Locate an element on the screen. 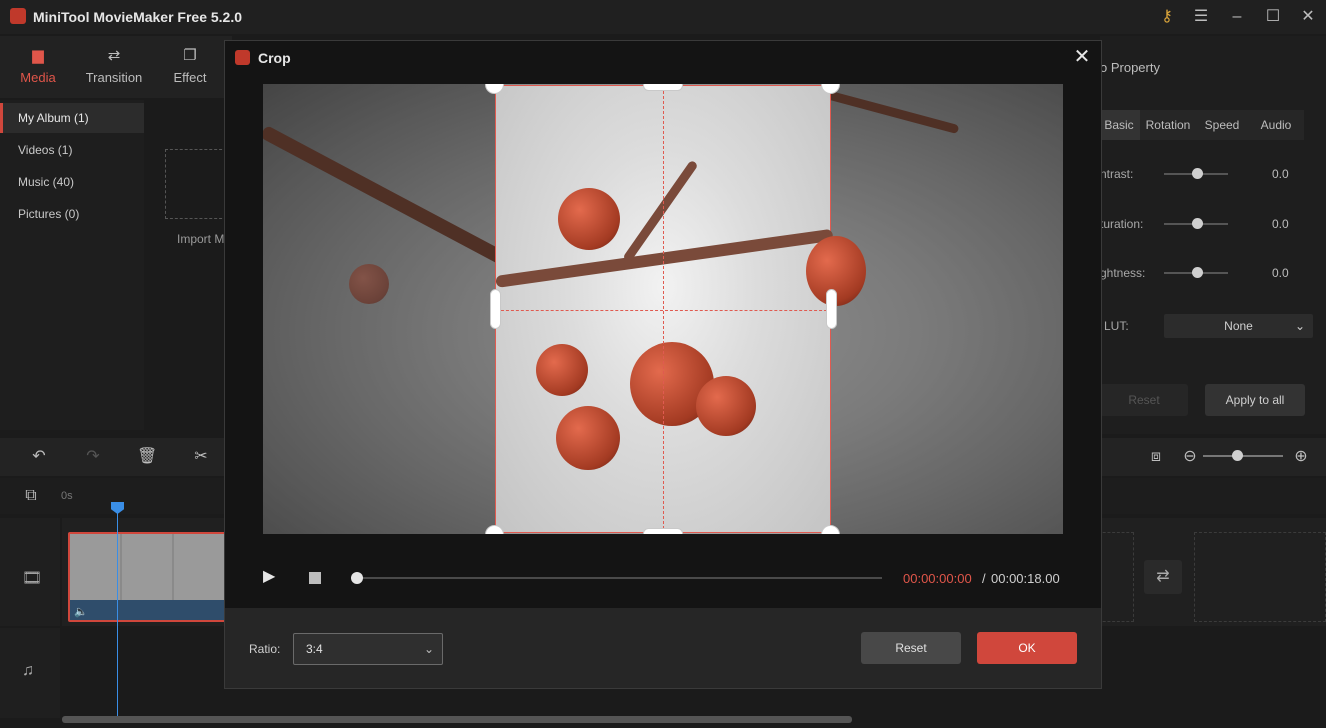 This screenshot has height=728, width=1326. playhead is located at coordinates (117, 611).